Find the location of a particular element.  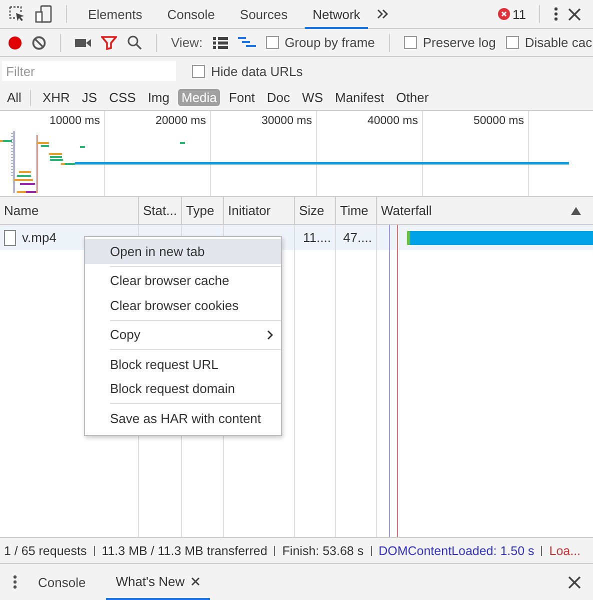

error-count: 11 is located at coordinates (519, 14).